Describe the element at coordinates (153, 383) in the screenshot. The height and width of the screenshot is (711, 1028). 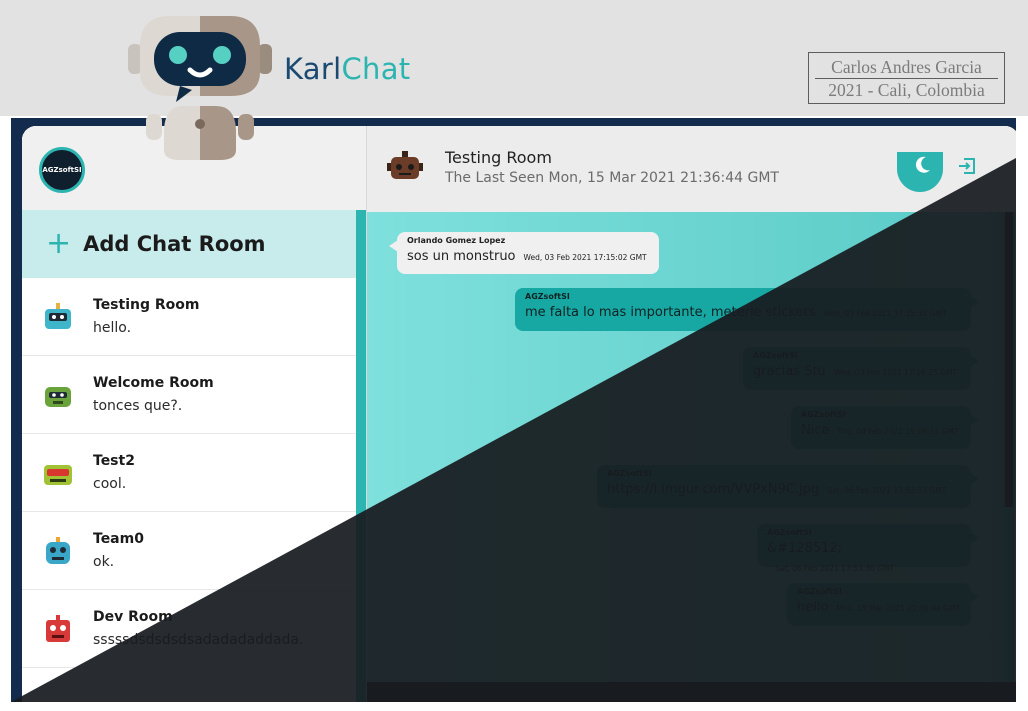
I see `room-name: Welcome Room` at that location.